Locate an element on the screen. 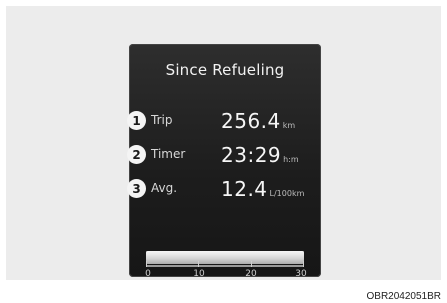  gauge-tick-label-30: 30 is located at coordinates (301, 274).